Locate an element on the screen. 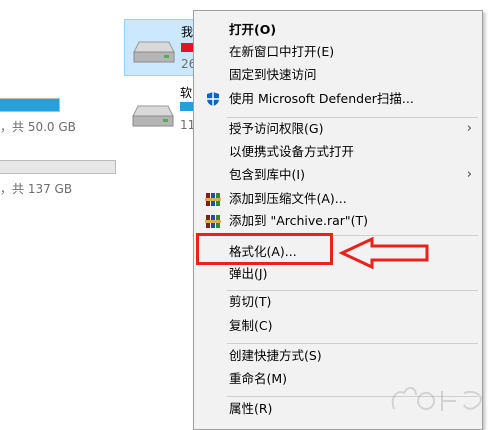 The image size is (500, 430). drive-d-size-text: ，共 137 GB is located at coordinates (36, 189).